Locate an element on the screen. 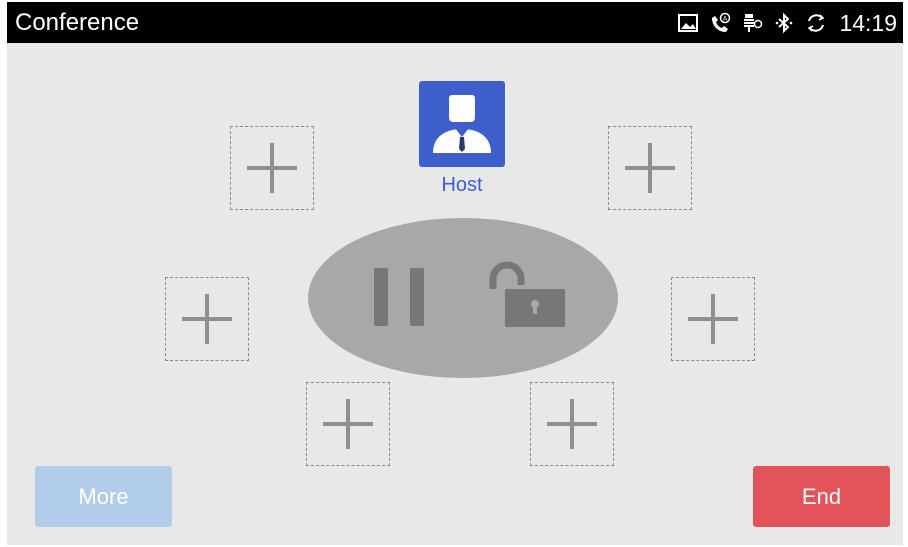 The height and width of the screenshot is (547, 908). host-label: Host is located at coordinates (462, 185).